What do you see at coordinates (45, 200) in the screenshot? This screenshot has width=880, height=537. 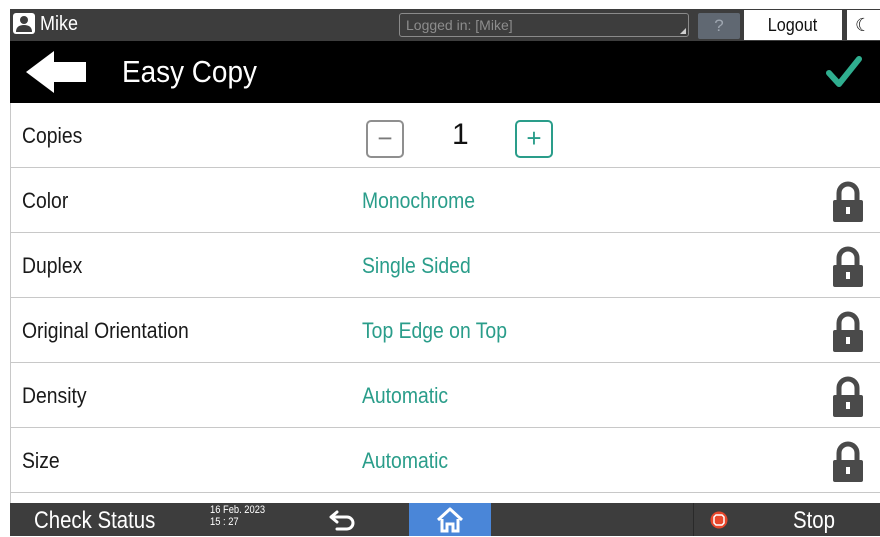 I see `setting-label: Color` at bounding box center [45, 200].